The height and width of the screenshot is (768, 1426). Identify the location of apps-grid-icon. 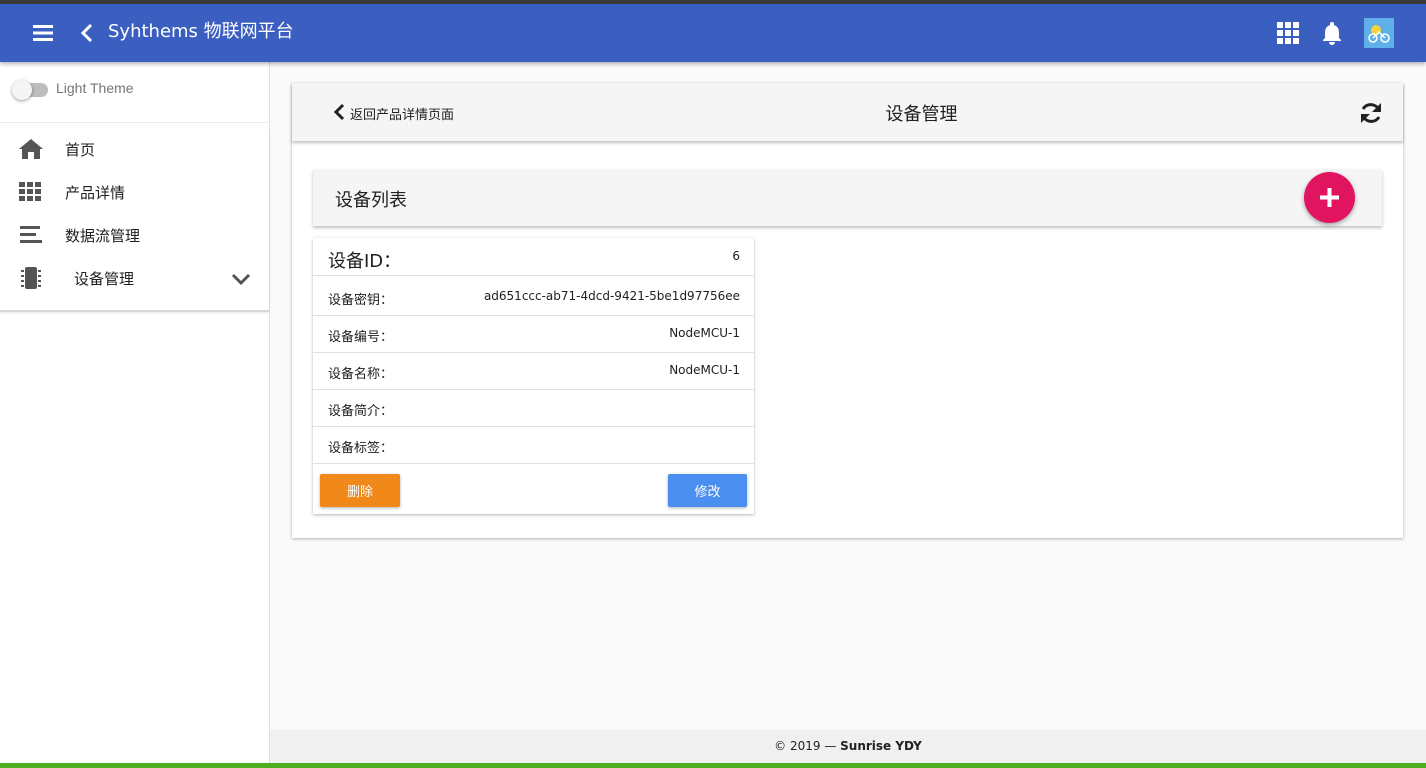
(1288, 33).